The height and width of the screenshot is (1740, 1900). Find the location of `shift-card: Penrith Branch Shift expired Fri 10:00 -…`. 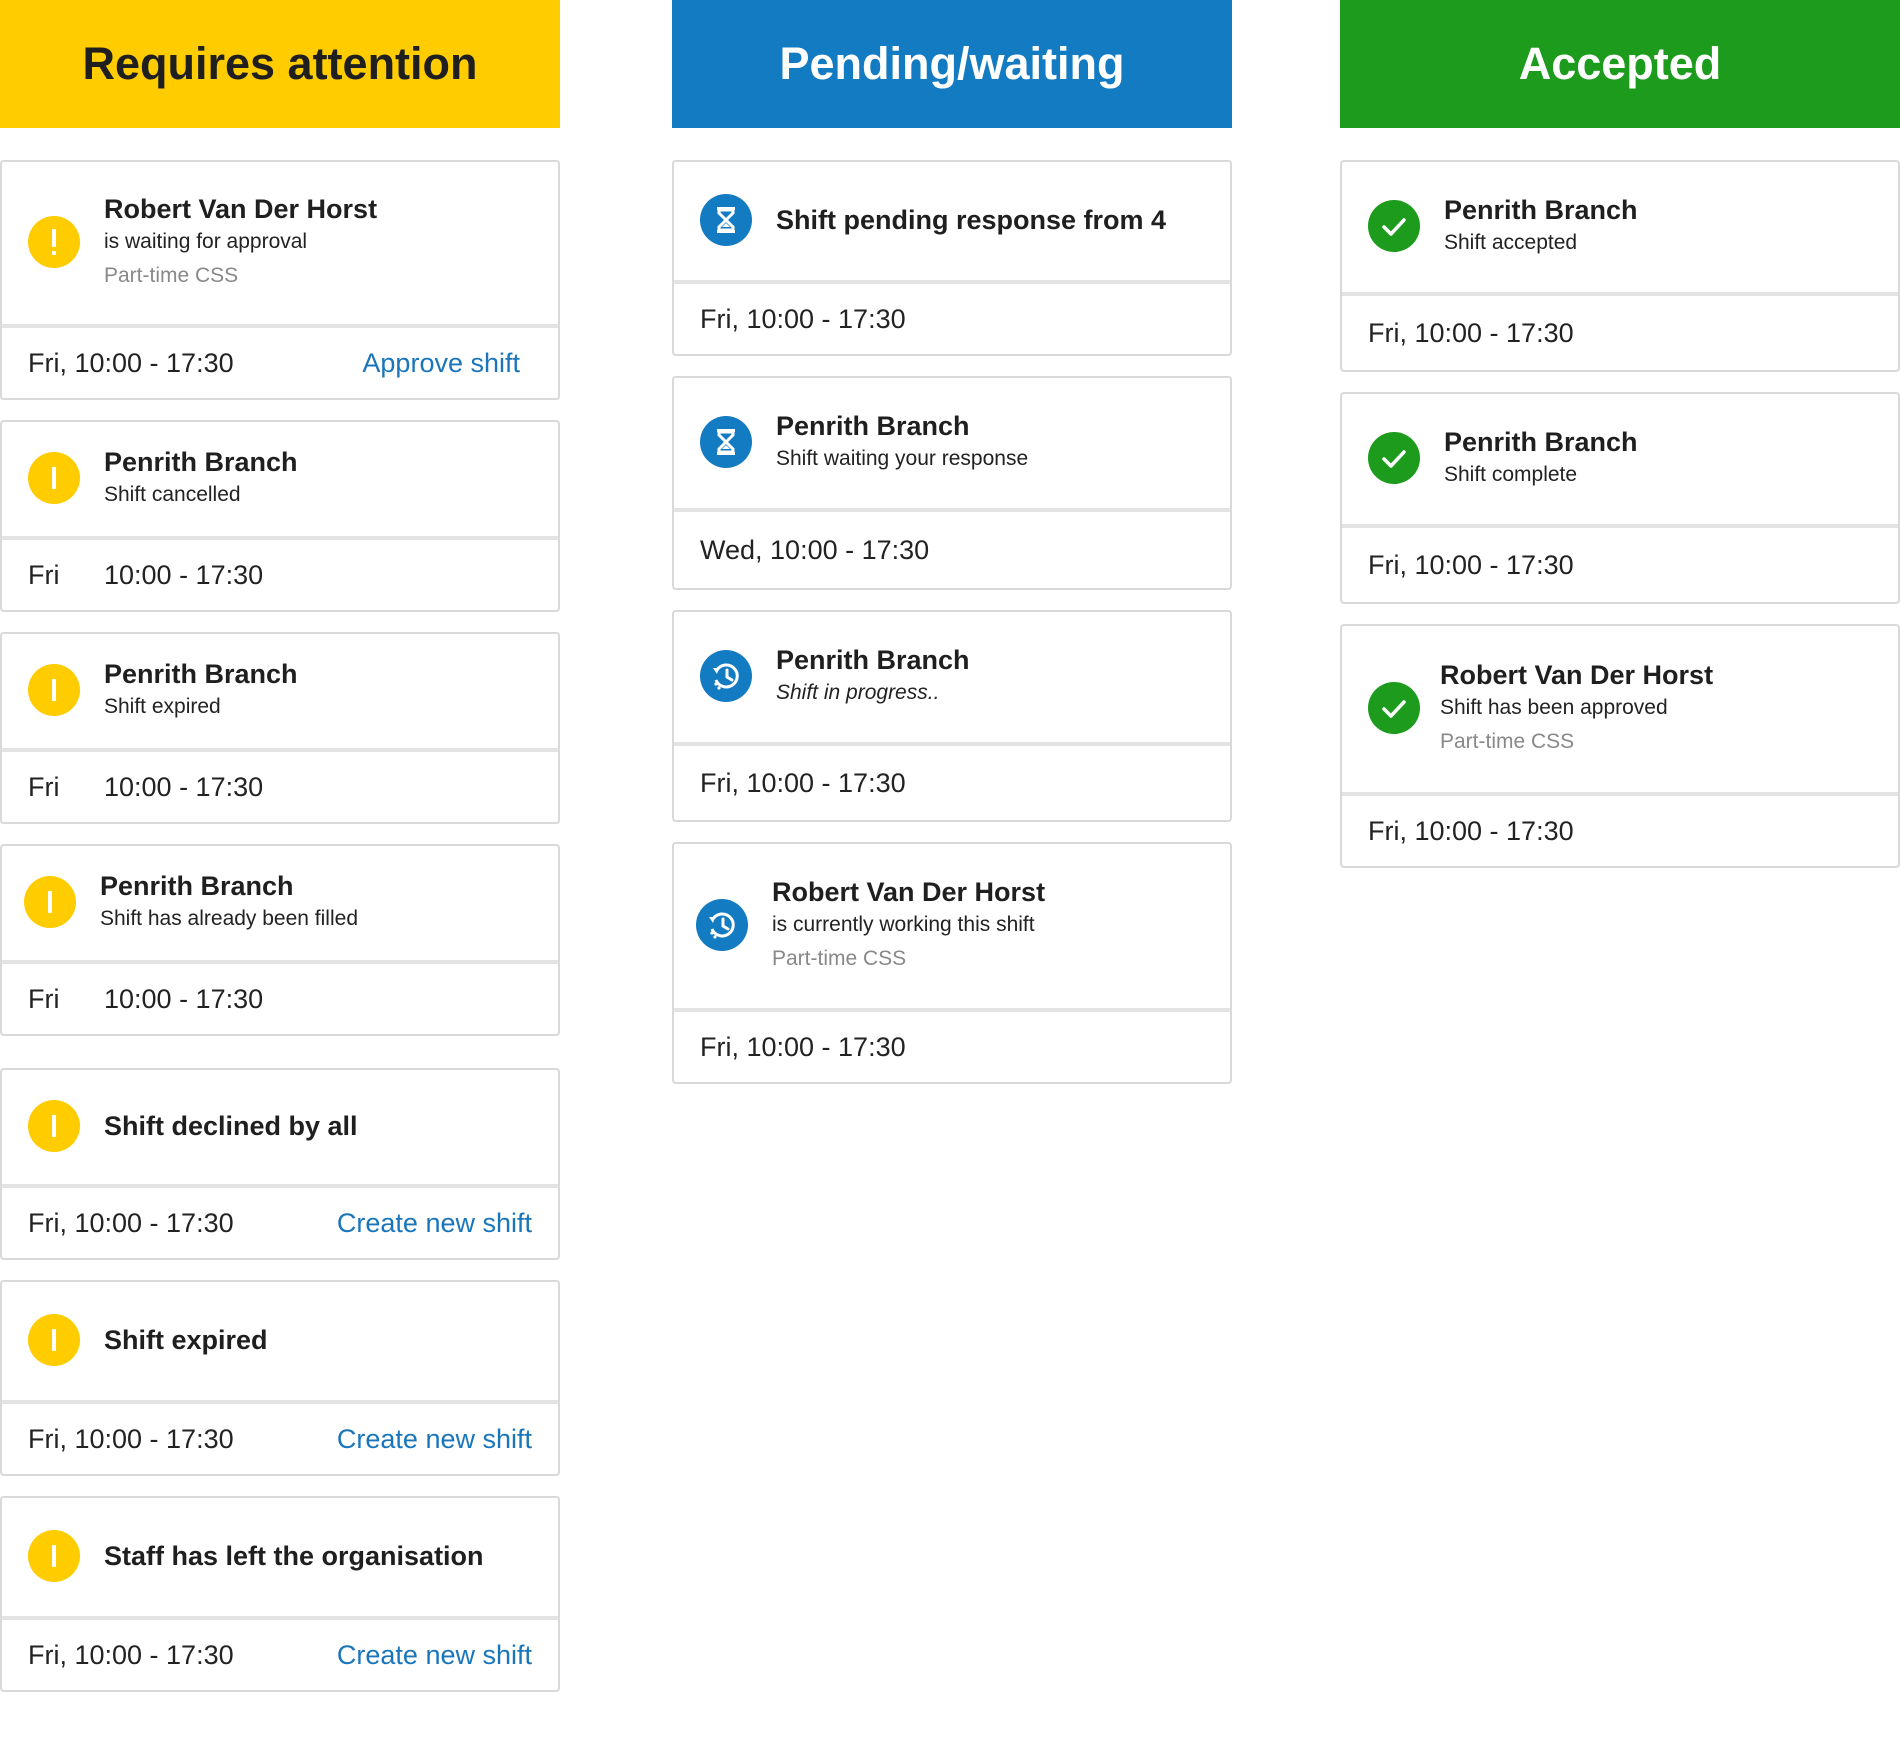

shift-card: Penrith Branch Shift expired Fri 10:00 -… is located at coordinates (280, 728).